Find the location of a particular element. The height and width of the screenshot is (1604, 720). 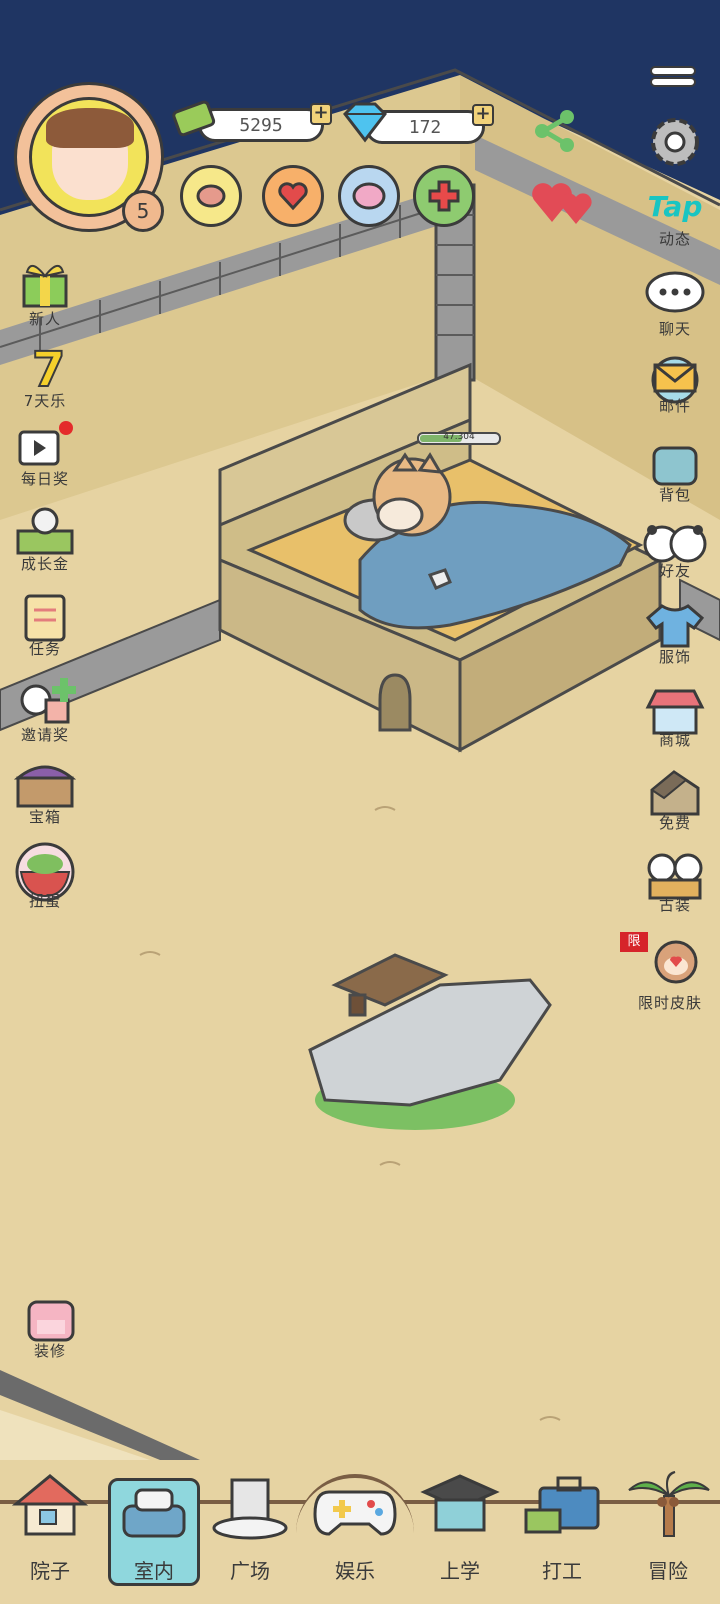

house-icon is located at coordinates (675, 793).